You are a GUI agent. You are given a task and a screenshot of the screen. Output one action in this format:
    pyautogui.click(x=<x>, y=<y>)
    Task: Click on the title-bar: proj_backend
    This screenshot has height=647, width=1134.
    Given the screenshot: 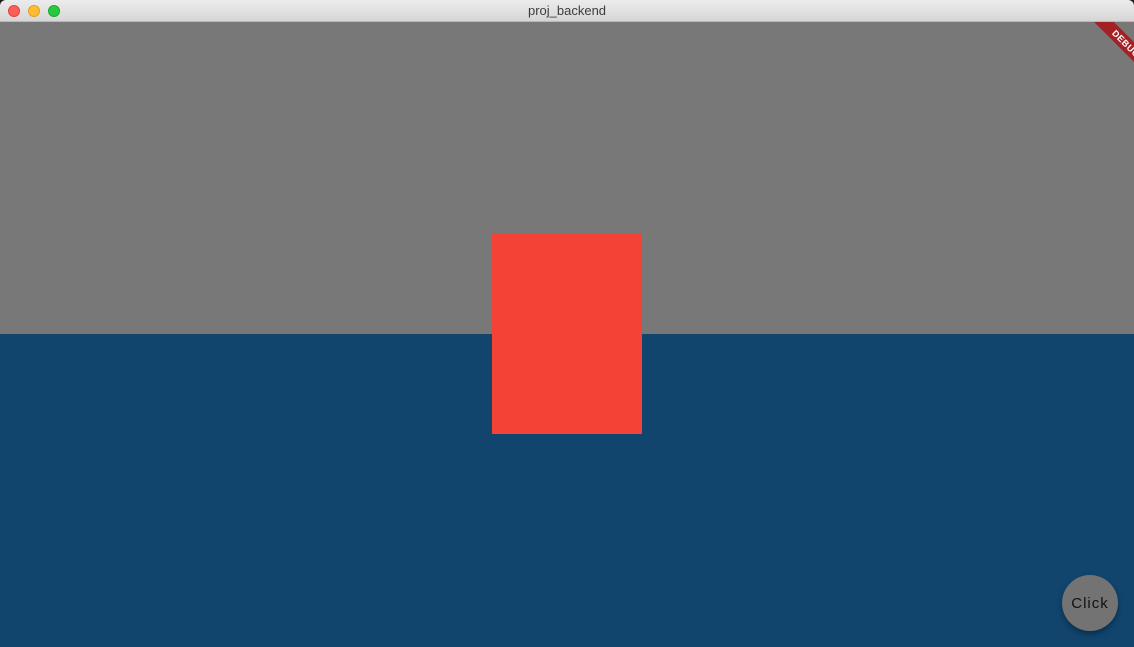 What is the action you would take?
    pyautogui.click(x=567, y=11)
    